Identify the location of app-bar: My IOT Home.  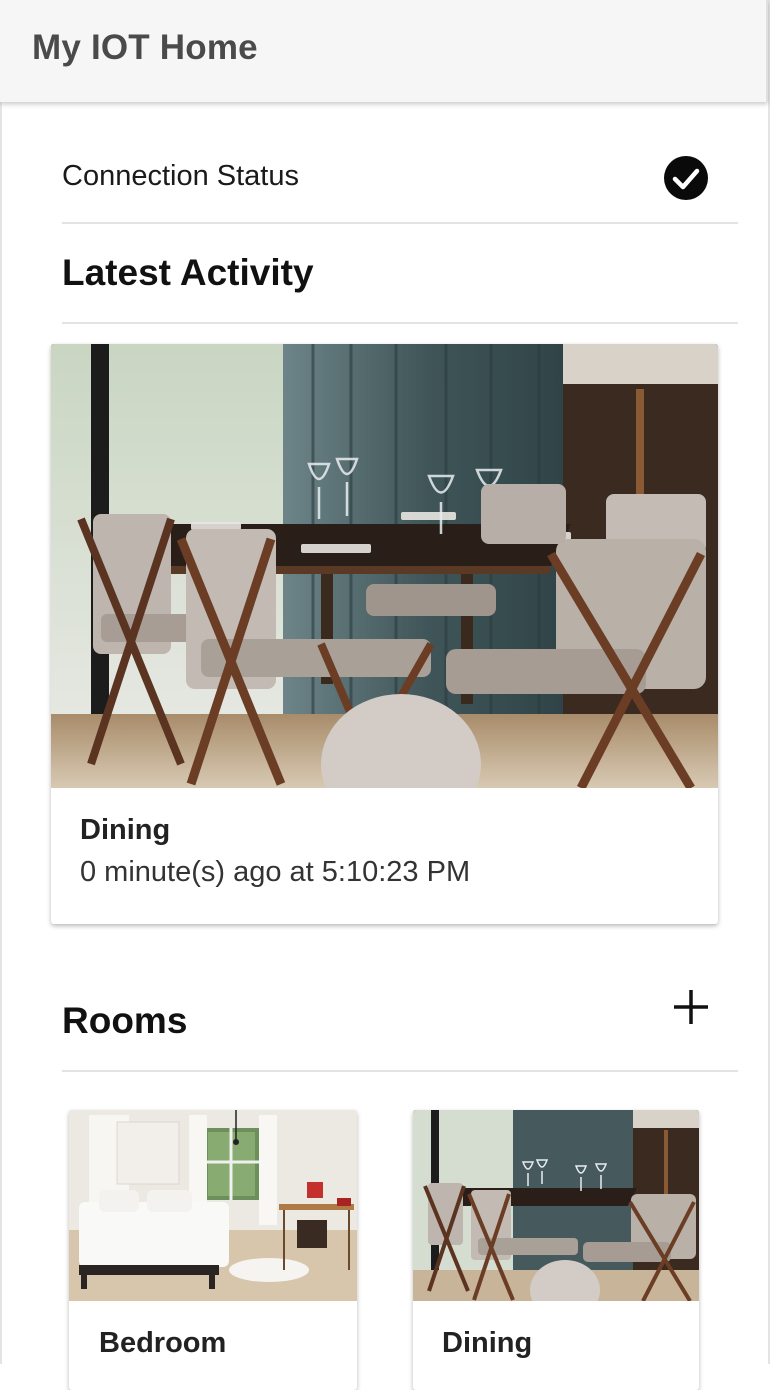
(384, 51).